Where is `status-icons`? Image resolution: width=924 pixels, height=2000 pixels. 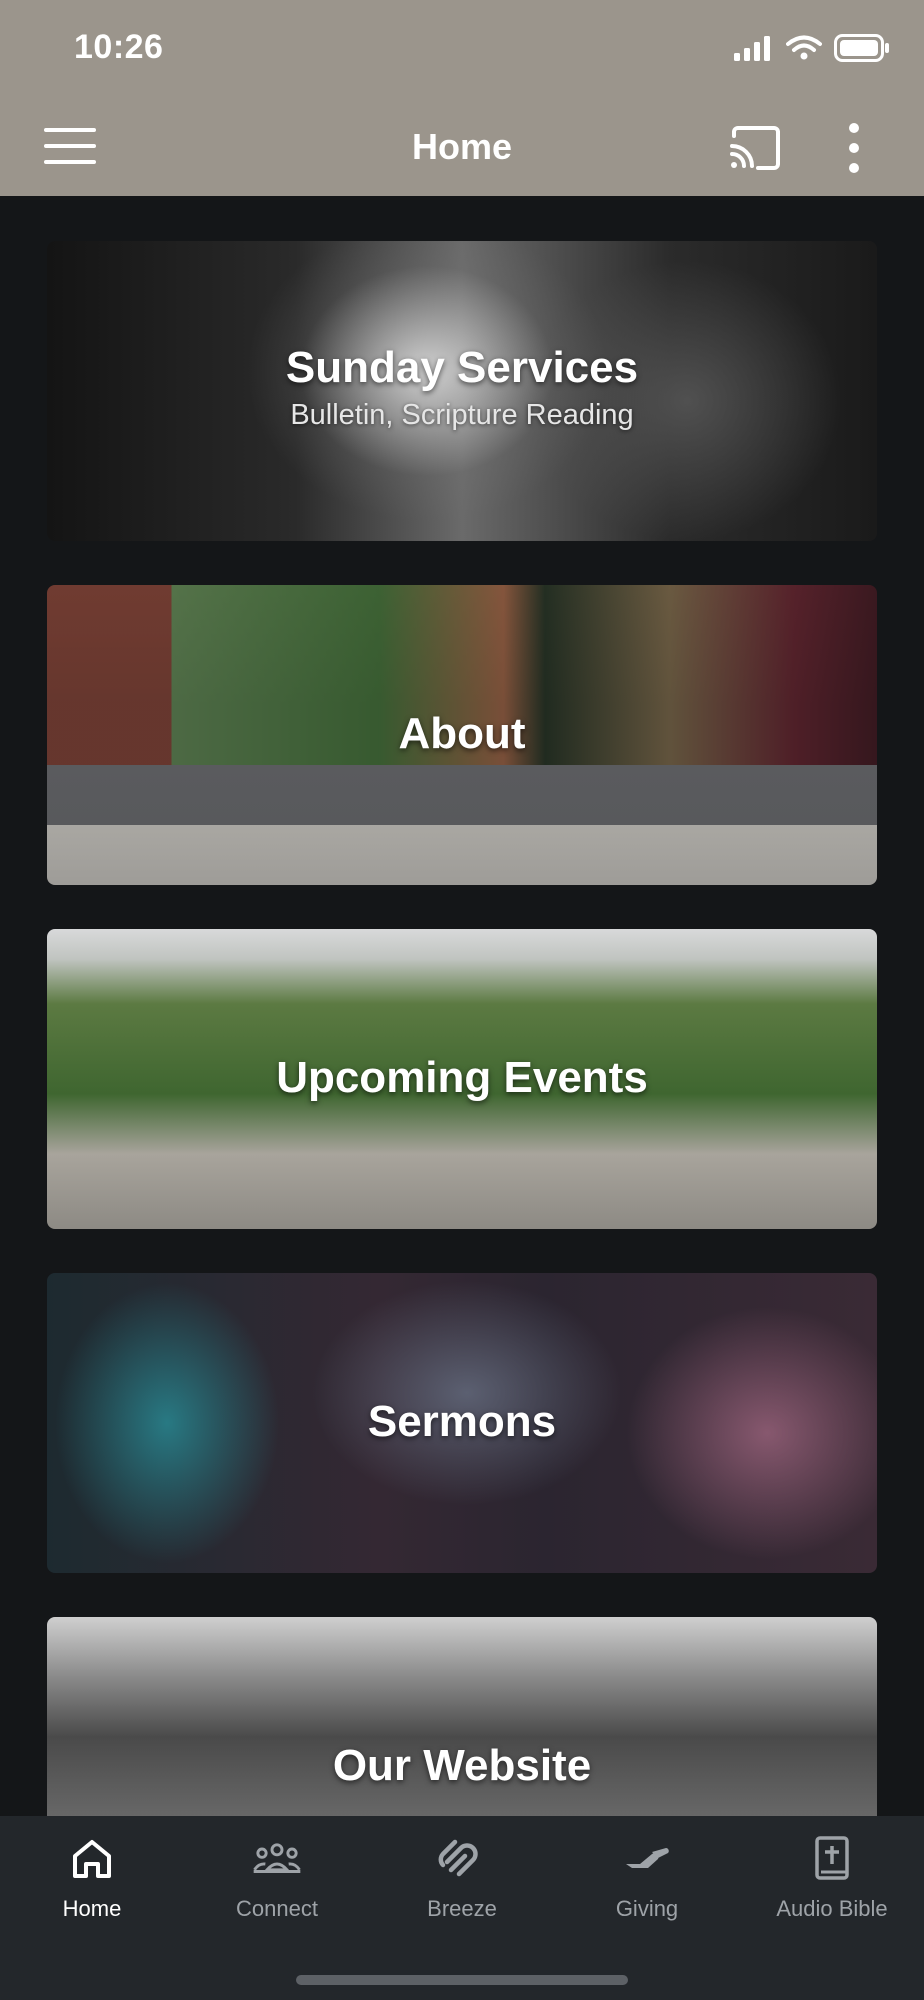
status-icons is located at coordinates (812, 48).